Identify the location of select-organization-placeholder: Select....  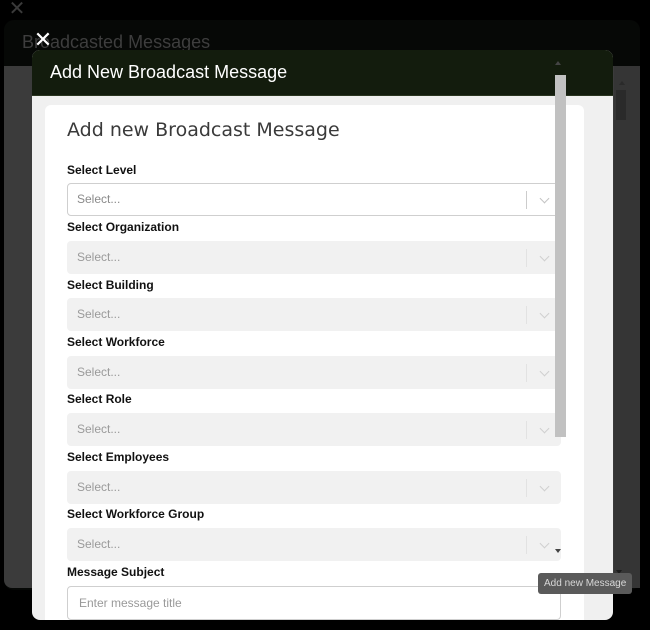
(99, 257).